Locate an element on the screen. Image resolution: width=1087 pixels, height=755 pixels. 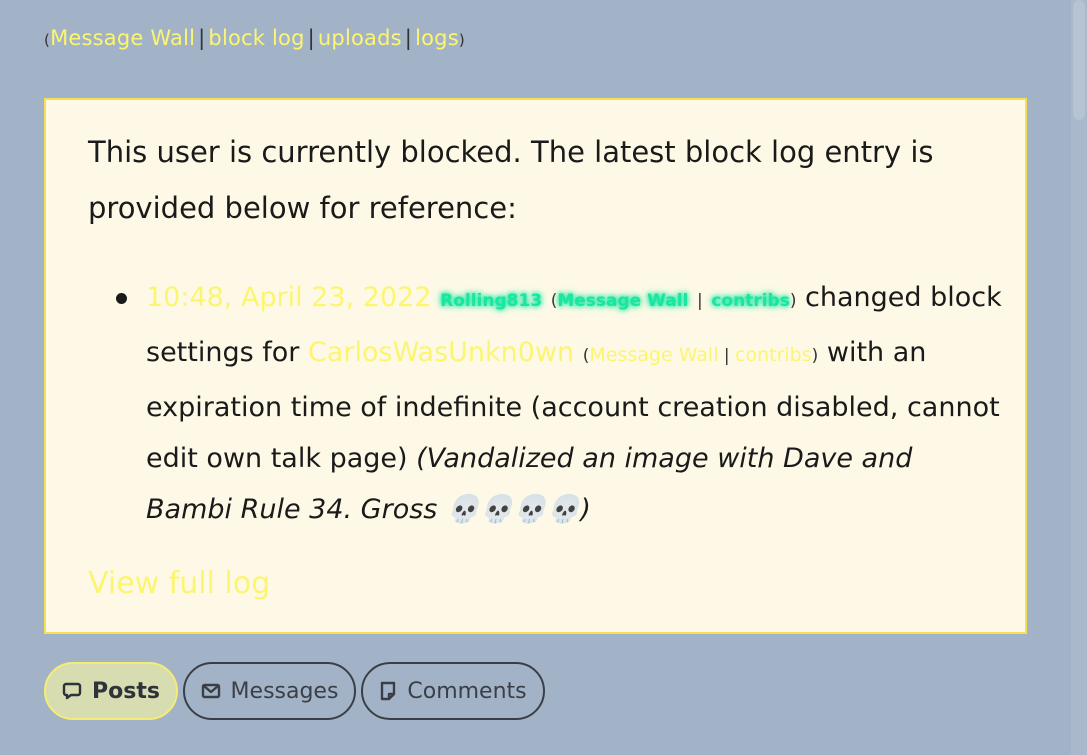
tab-messages: Messages is located at coordinates (269, 691).